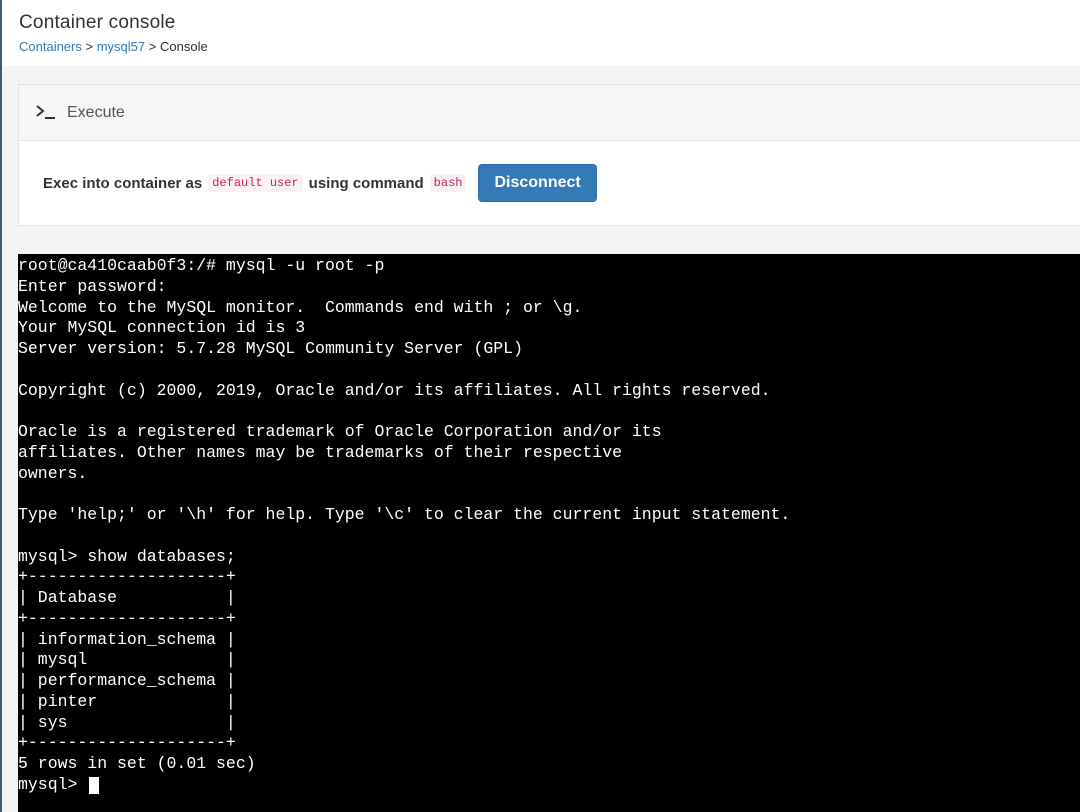 This screenshot has height=812, width=1080. What do you see at coordinates (366, 183) in the screenshot?
I see `exec-text-middle: using command` at bounding box center [366, 183].